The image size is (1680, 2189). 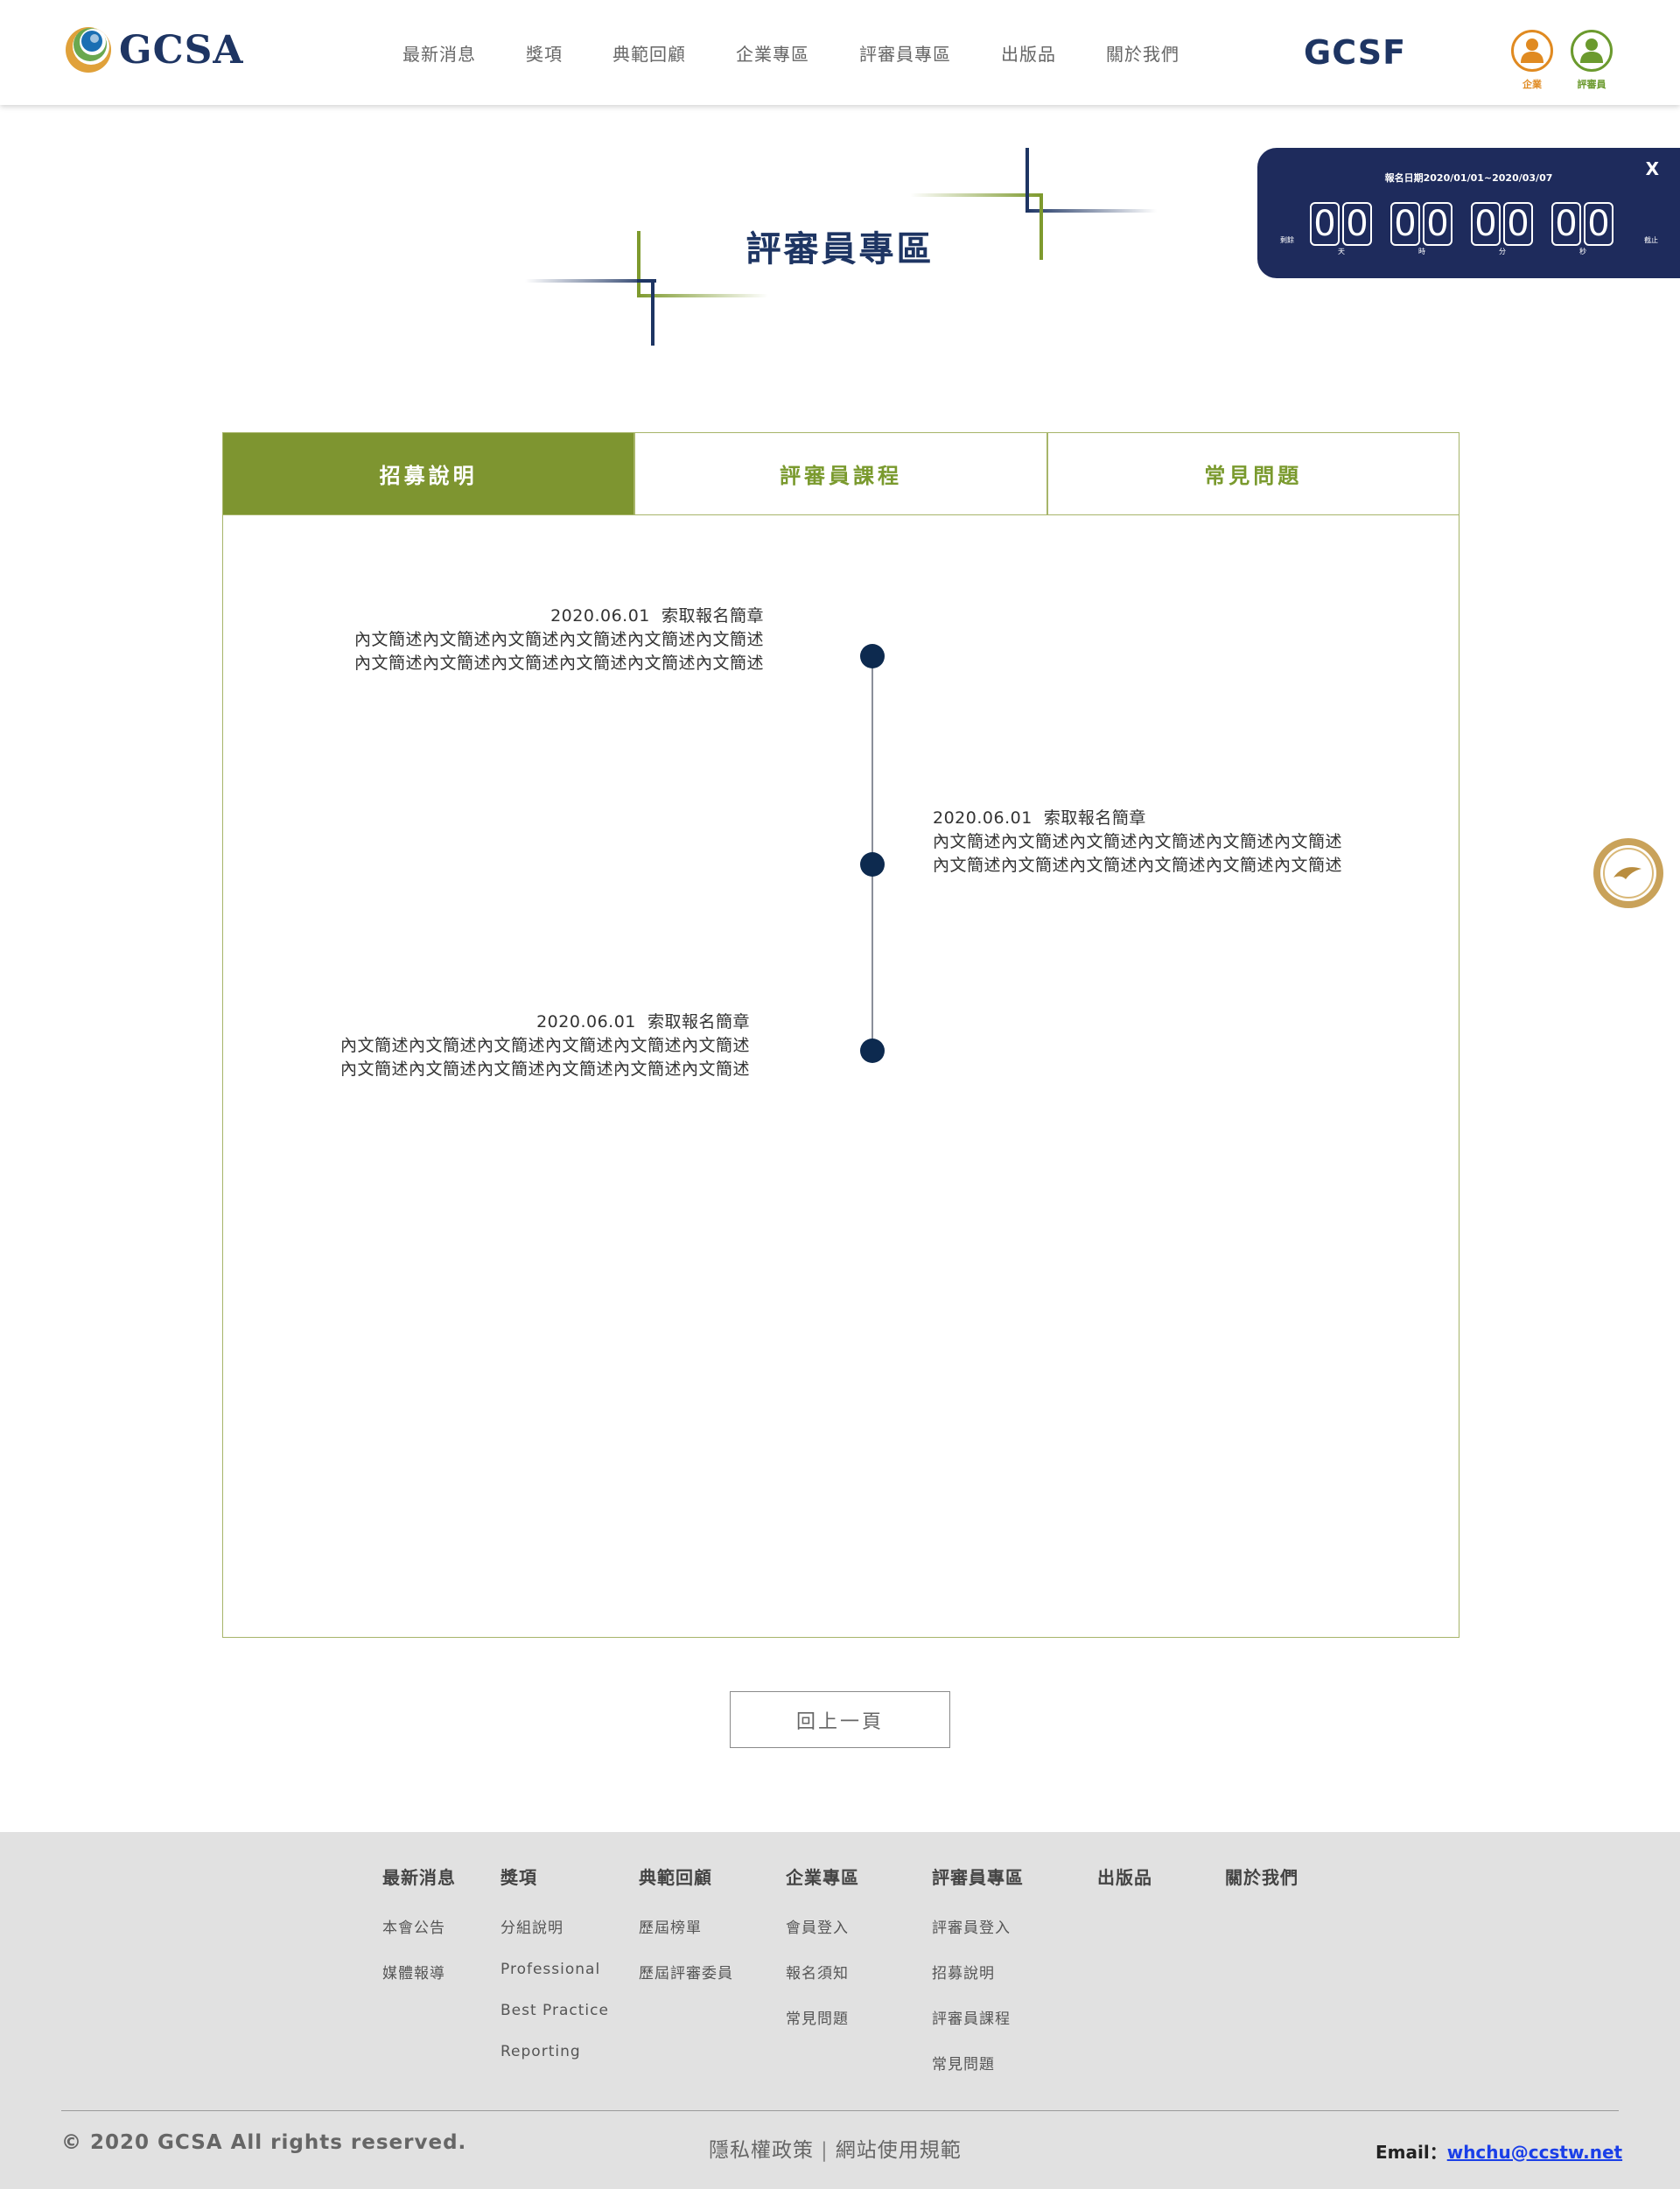 What do you see at coordinates (1341, 251) in the screenshot?
I see `countdown-unit-label: 天` at bounding box center [1341, 251].